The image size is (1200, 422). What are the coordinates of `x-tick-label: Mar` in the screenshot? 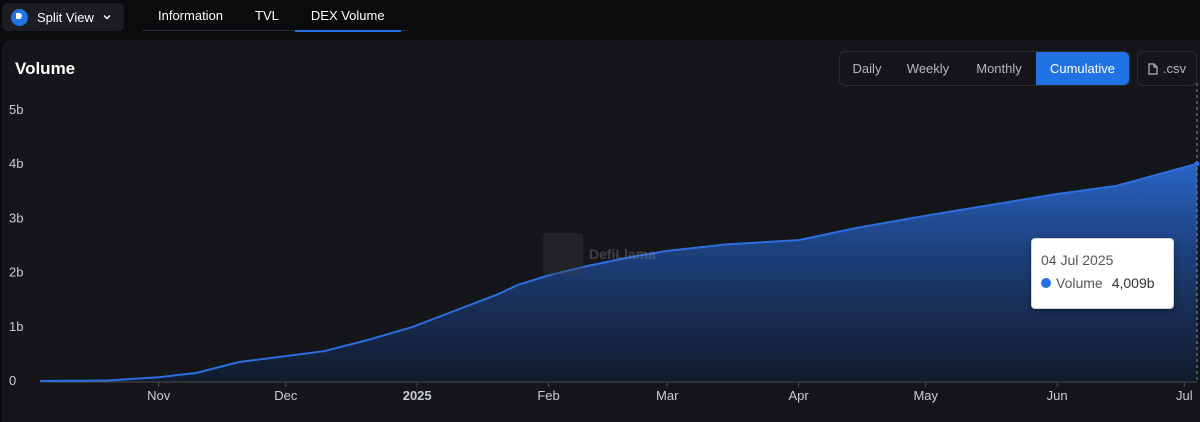 It's located at (667, 395).